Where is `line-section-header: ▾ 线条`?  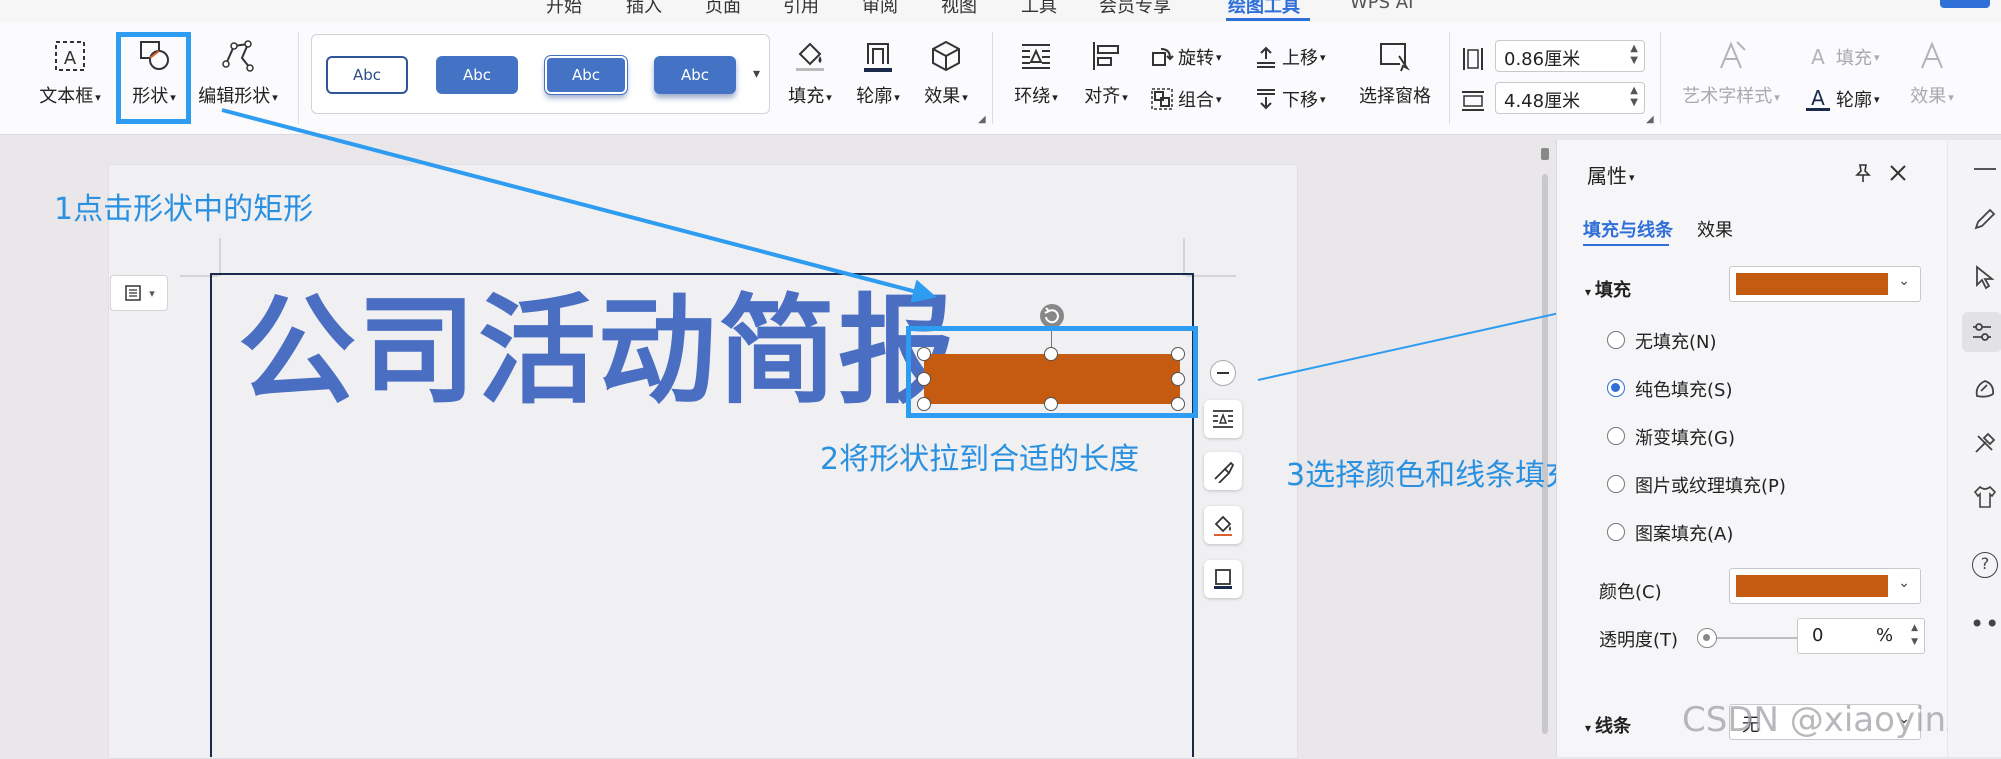
line-section-header: ▾ 线条 is located at coordinates (1608, 725).